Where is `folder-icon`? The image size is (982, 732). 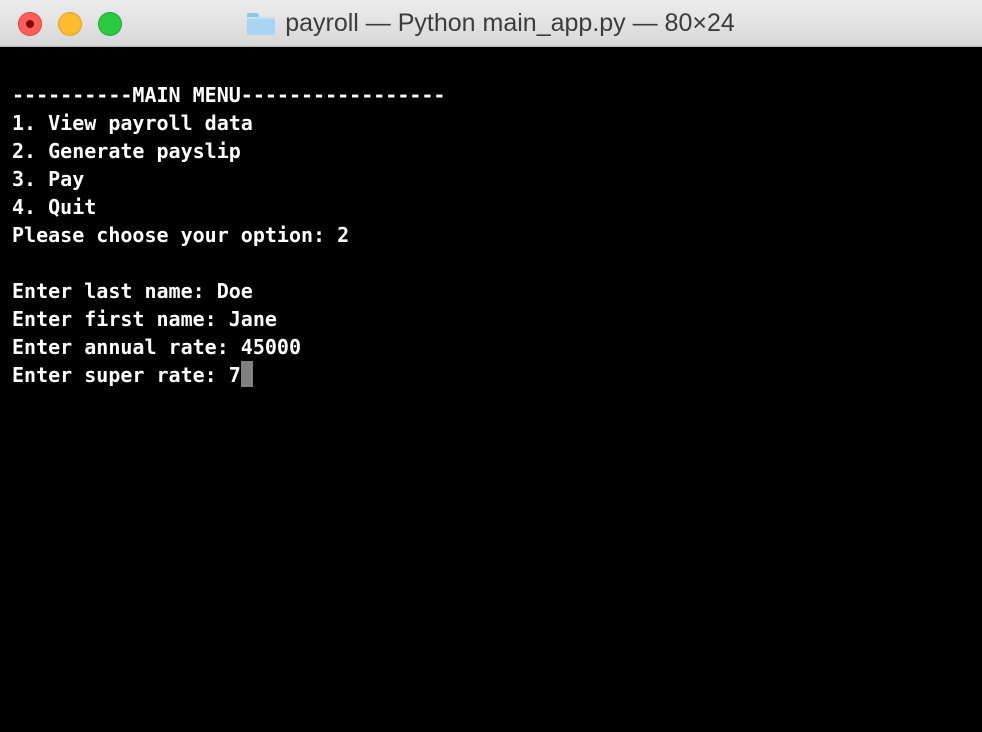 folder-icon is located at coordinates (261, 23).